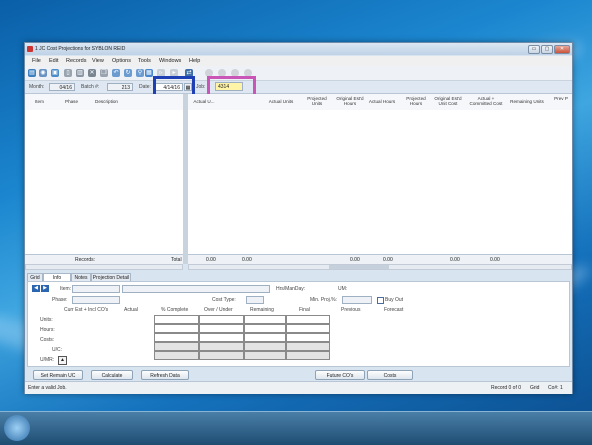  I want to click on menu-edit: Edit, so click(53, 61).